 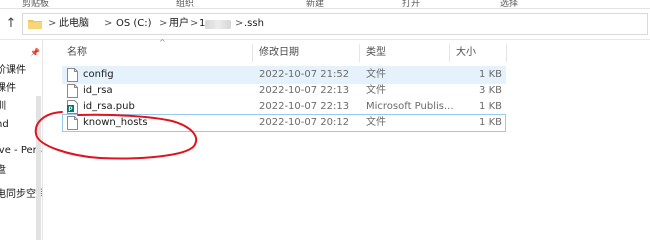 I want to click on file-size: 1 KB, so click(x=490, y=122).